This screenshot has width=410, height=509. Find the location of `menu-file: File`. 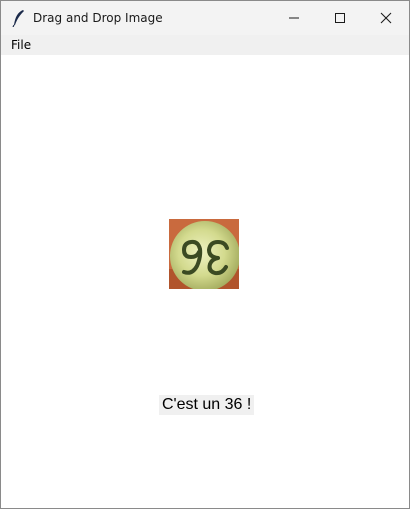

menu-file: File is located at coordinates (21, 45).